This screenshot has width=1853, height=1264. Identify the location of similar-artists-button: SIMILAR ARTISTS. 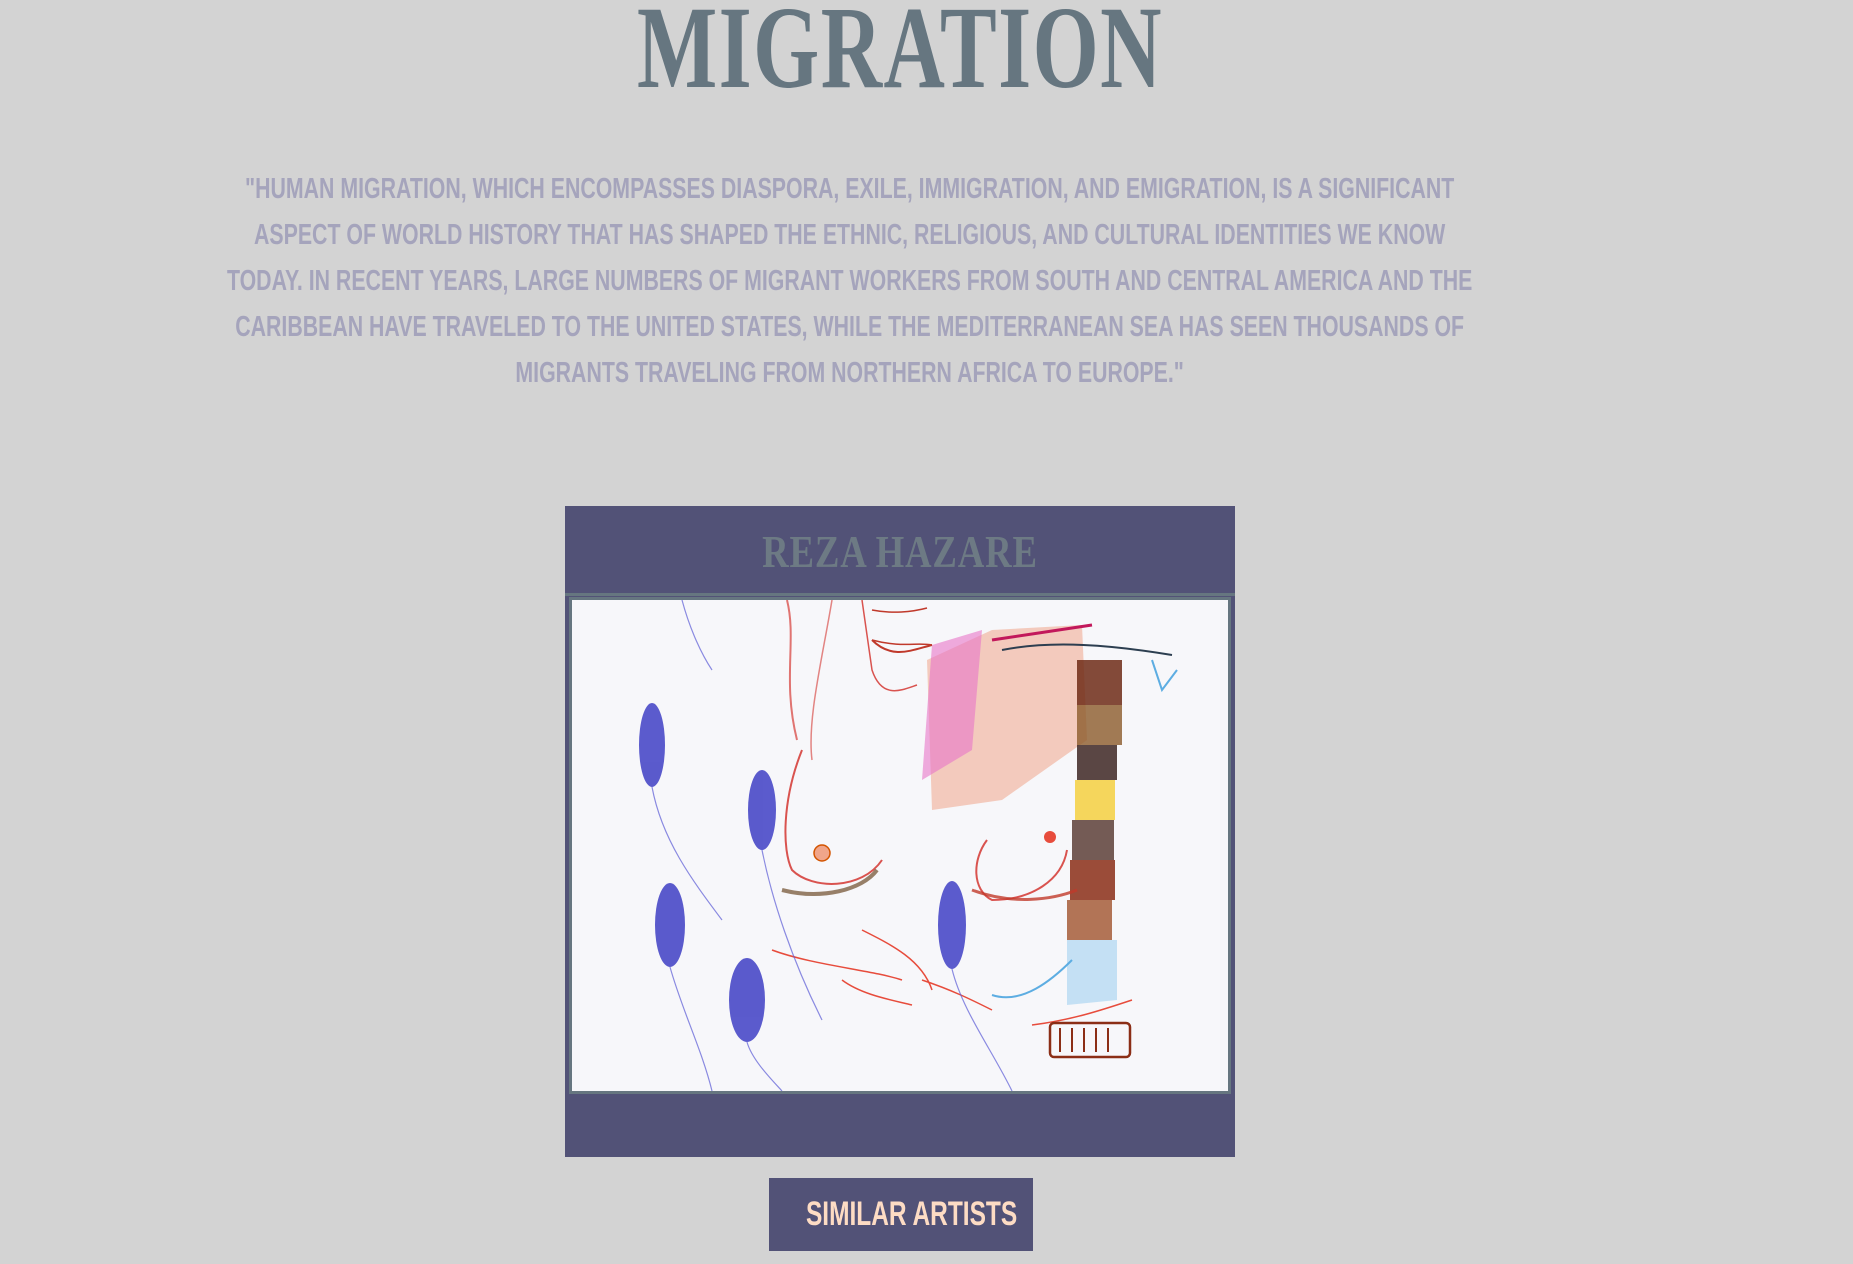
(901, 1214).